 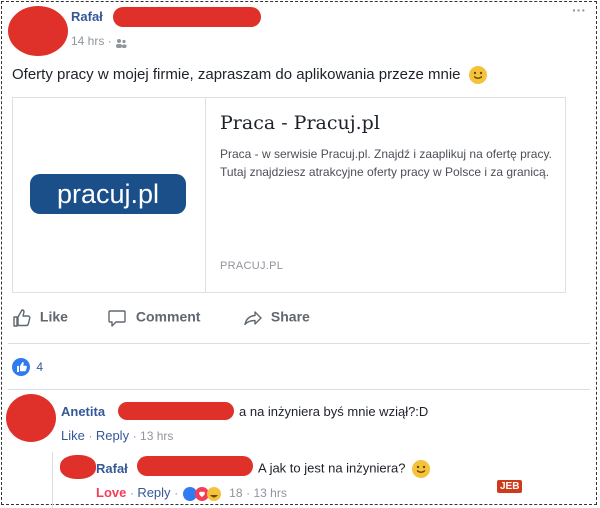 I want to click on friends-icon, so click(x=121, y=42).